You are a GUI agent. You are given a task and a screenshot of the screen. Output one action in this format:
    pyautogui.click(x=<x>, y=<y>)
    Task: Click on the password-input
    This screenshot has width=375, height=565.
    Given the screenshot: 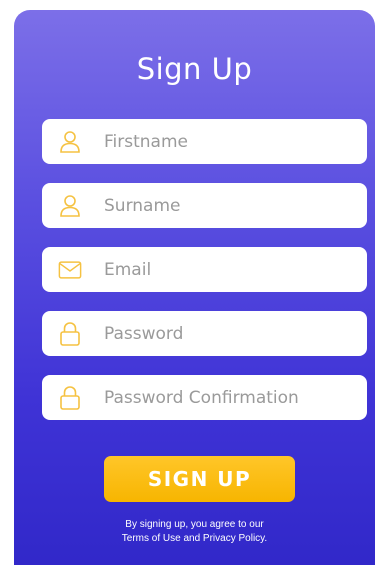 What is the action you would take?
    pyautogui.click(x=235, y=333)
    